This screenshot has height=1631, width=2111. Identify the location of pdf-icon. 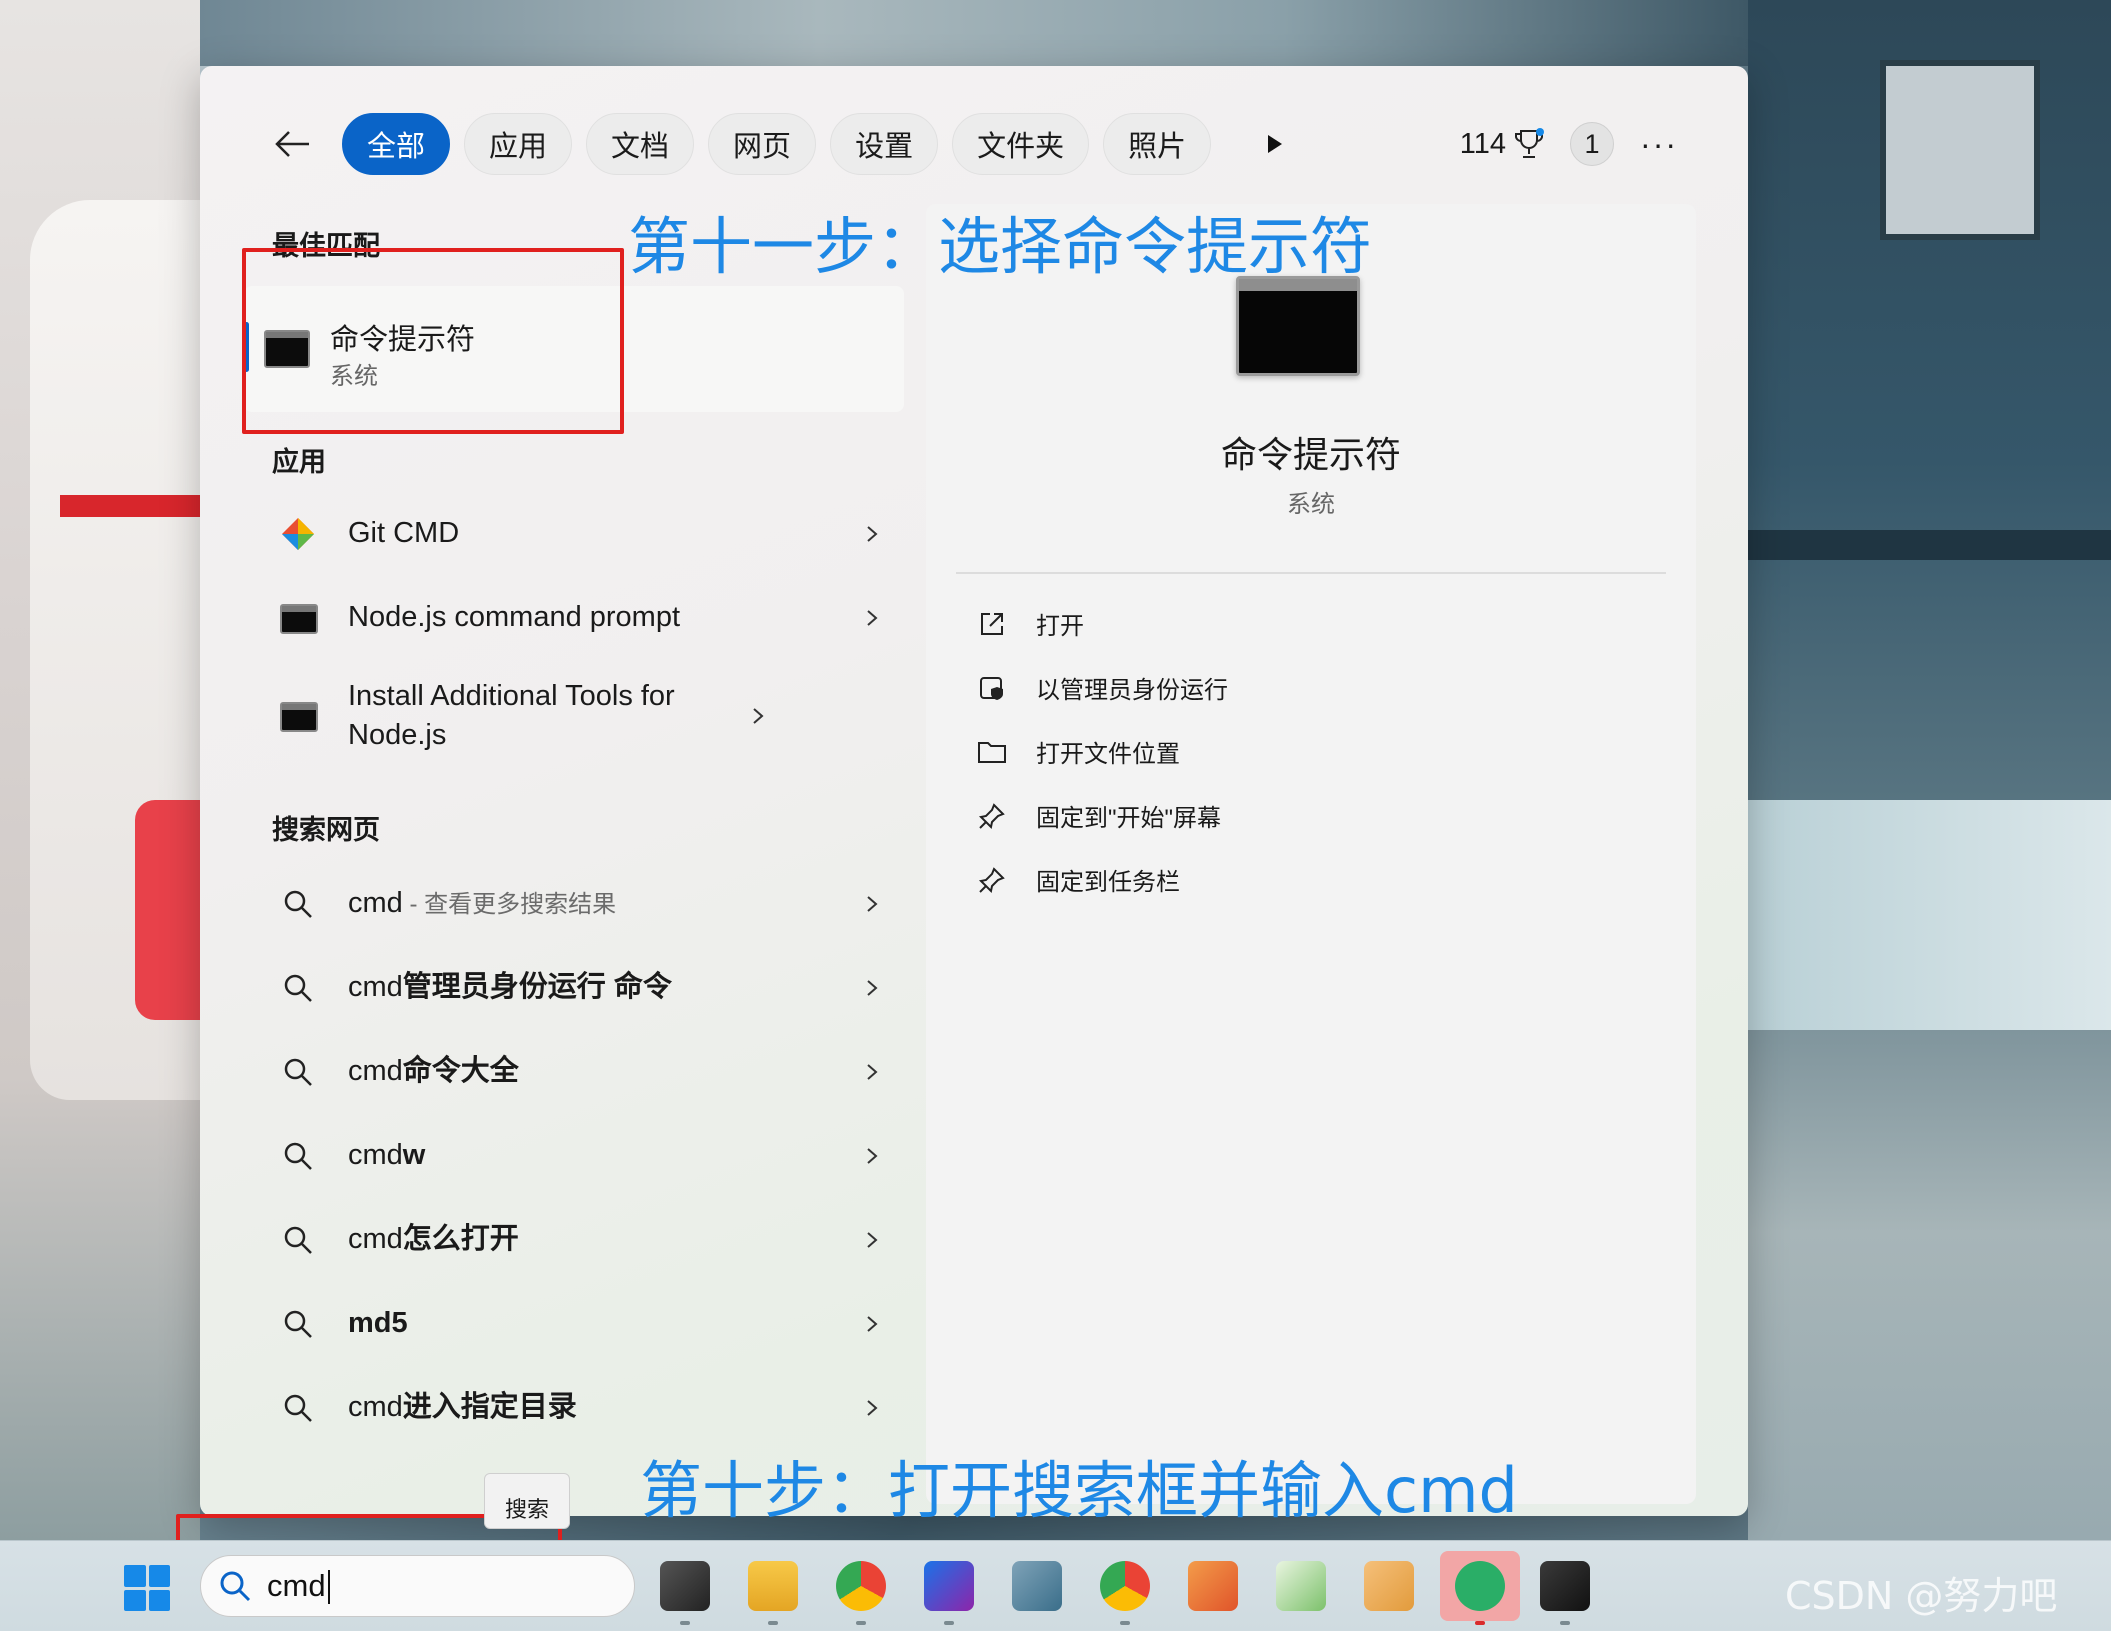
(1213, 1586).